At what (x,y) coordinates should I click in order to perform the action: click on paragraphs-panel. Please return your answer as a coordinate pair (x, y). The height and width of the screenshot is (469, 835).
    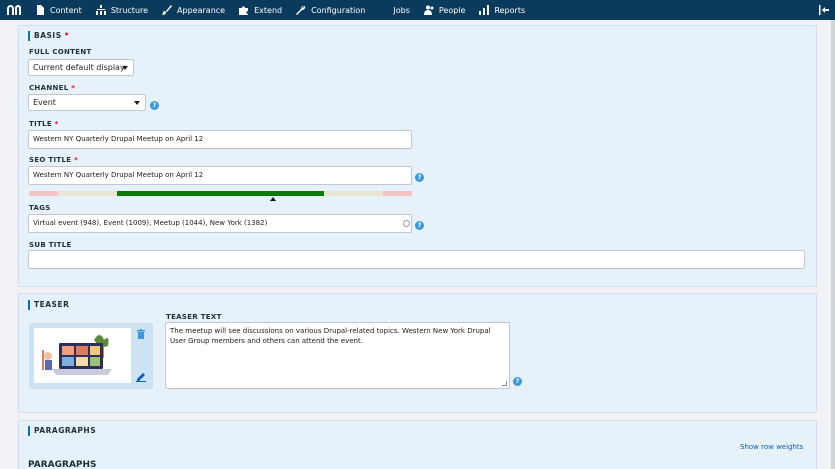
    Looking at the image, I should click on (417, 444).